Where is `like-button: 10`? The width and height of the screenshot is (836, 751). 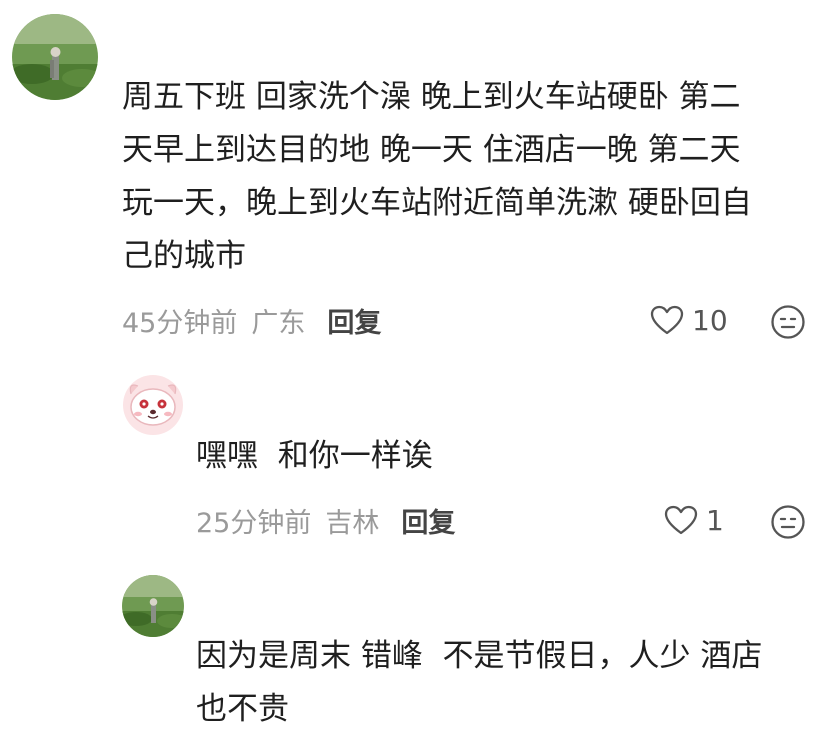
like-button: 10 is located at coordinates (689, 320).